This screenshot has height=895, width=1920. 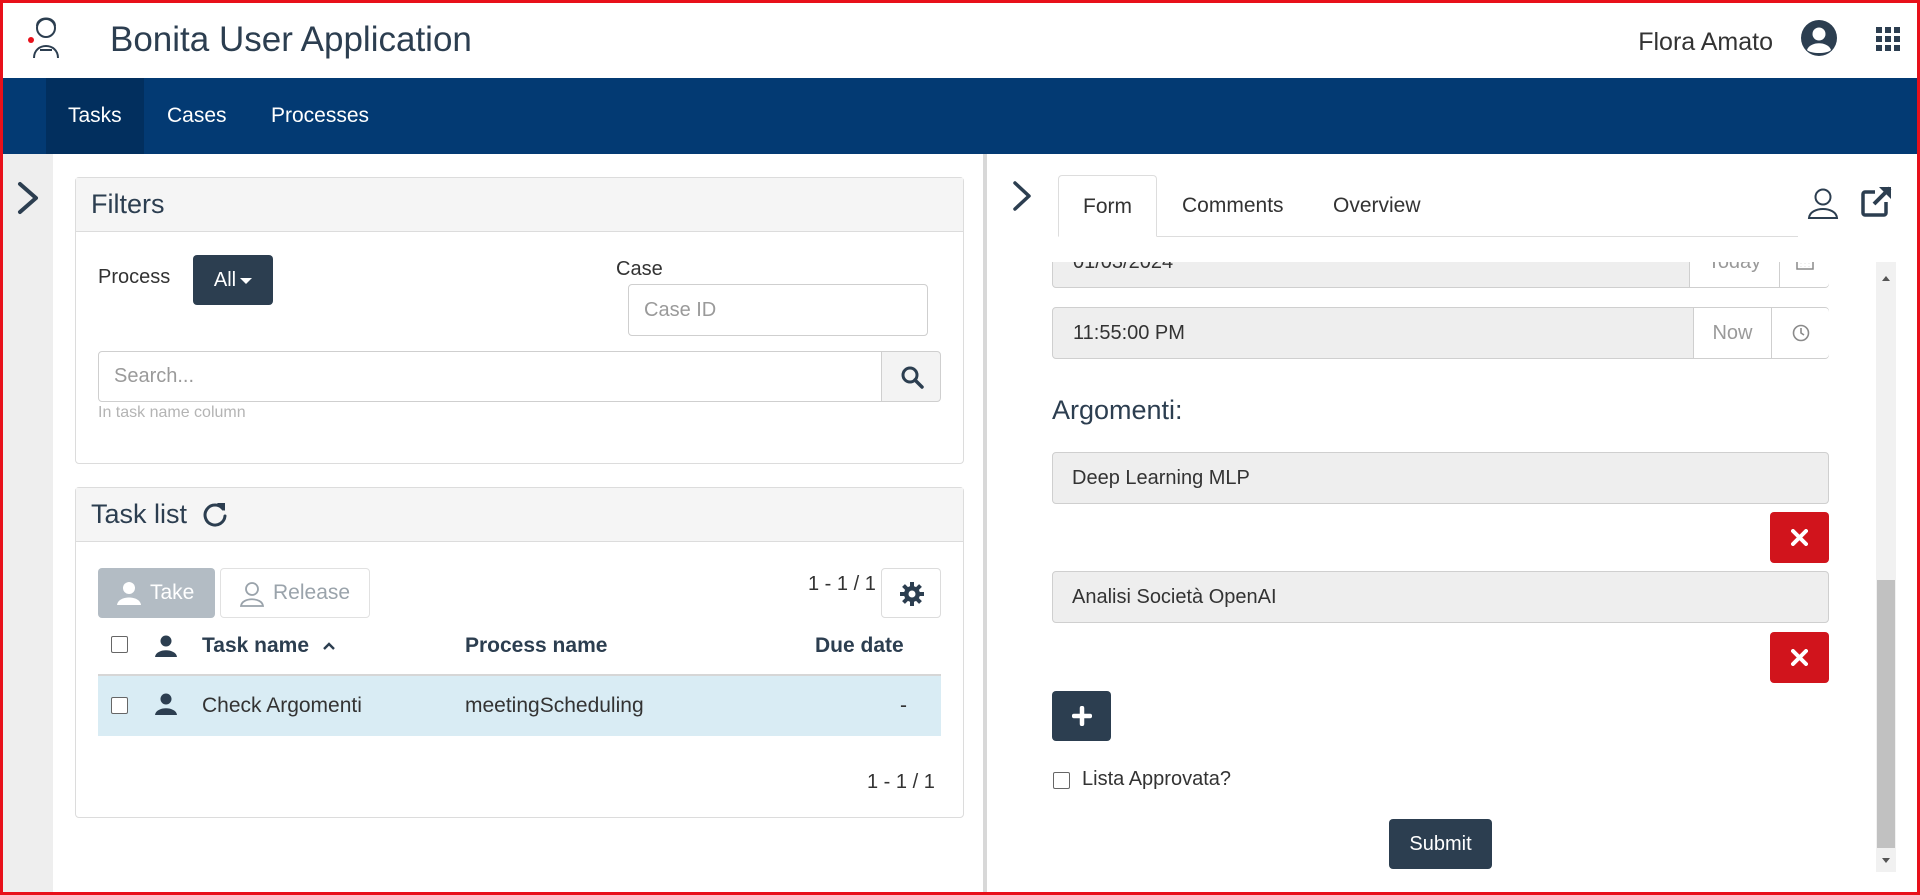 I want to click on process-filter-value: All, so click(x=225, y=280).